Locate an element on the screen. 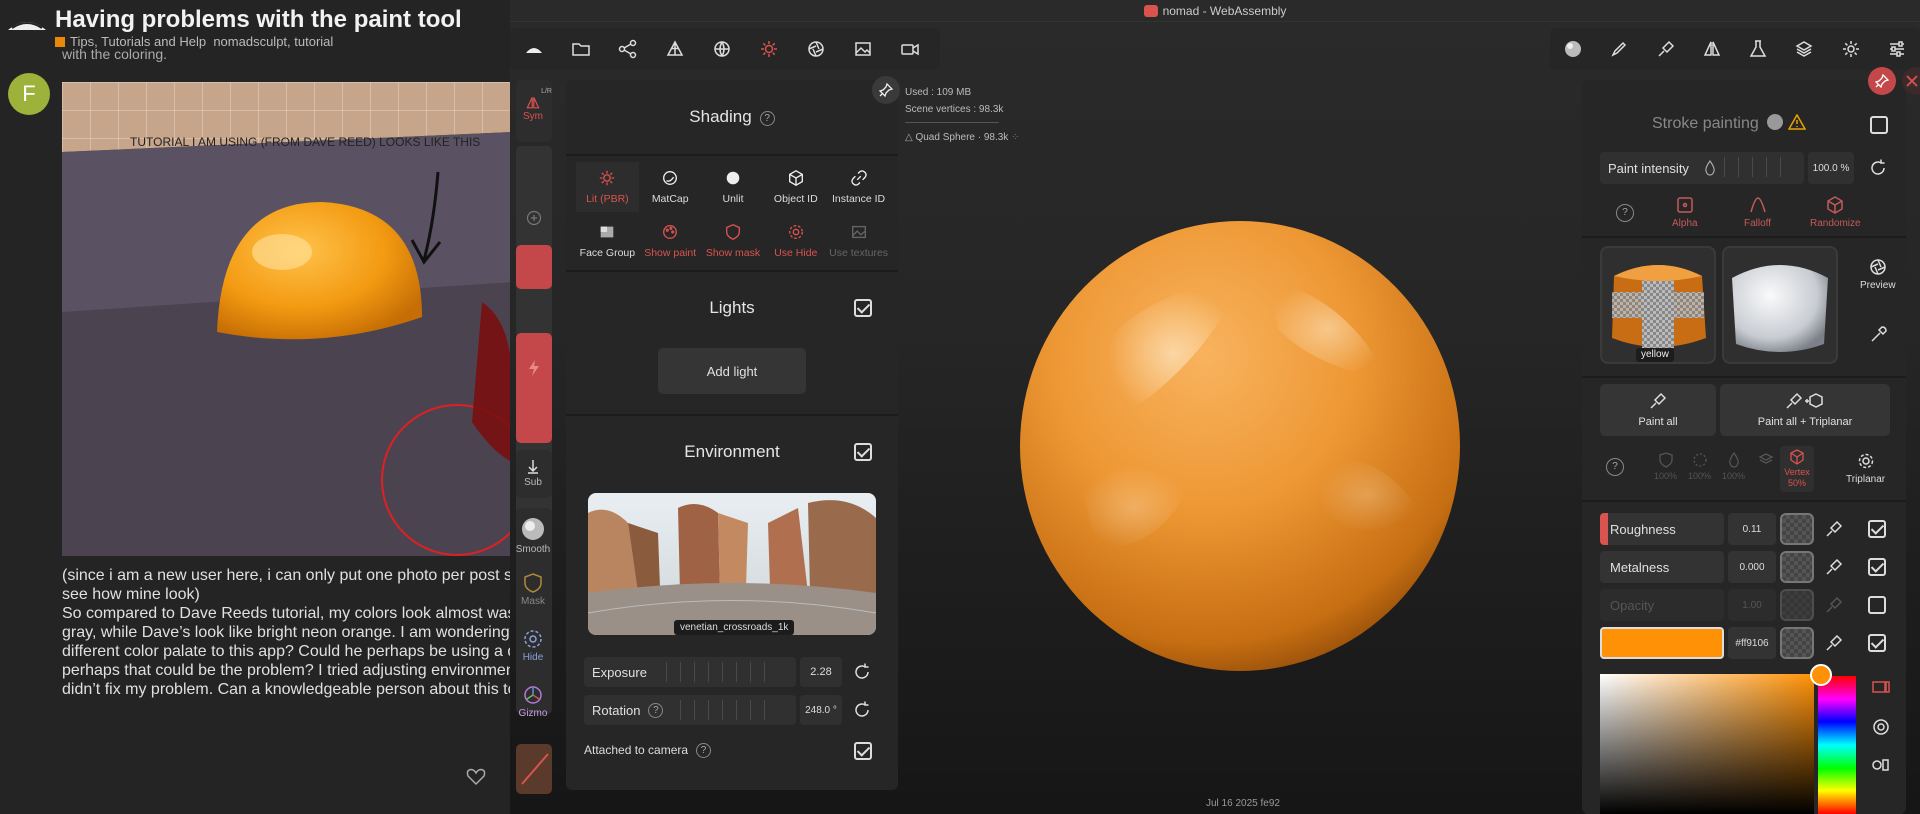  roughness-value: 0.11 is located at coordinates (1752, 529).